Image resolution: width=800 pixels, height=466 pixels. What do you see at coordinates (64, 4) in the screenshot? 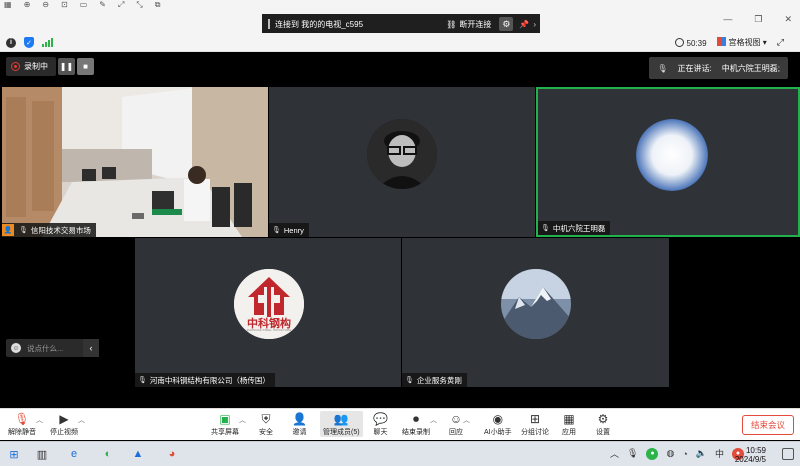
I see `fit-icon: ⊡` at bounding box center [64, 4].